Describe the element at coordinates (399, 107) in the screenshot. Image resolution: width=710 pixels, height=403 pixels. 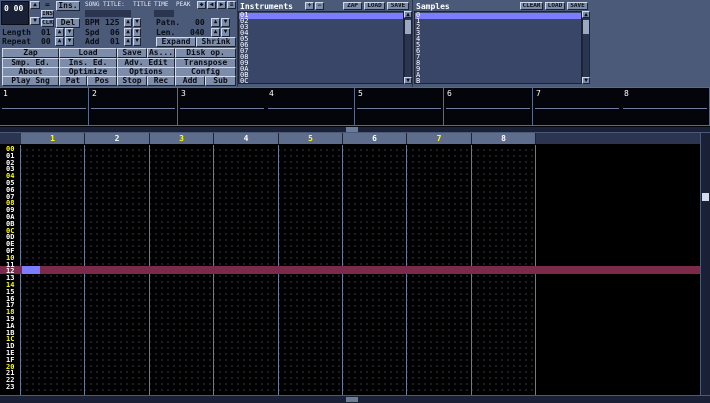
I see `channel-scope: 5` at that location.